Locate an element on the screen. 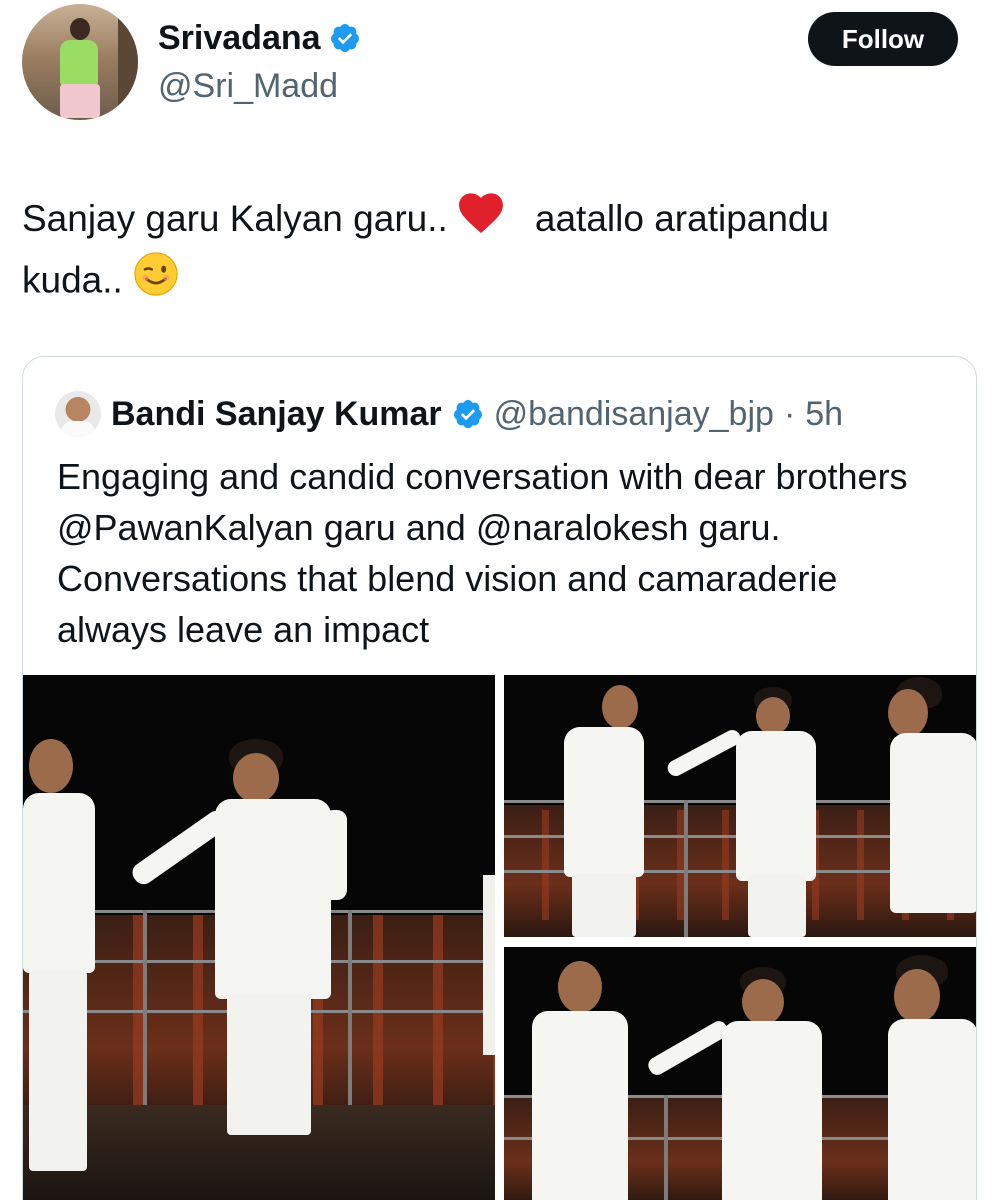  author-handle: @Sri_Madd is located at coordinates (248, 86).